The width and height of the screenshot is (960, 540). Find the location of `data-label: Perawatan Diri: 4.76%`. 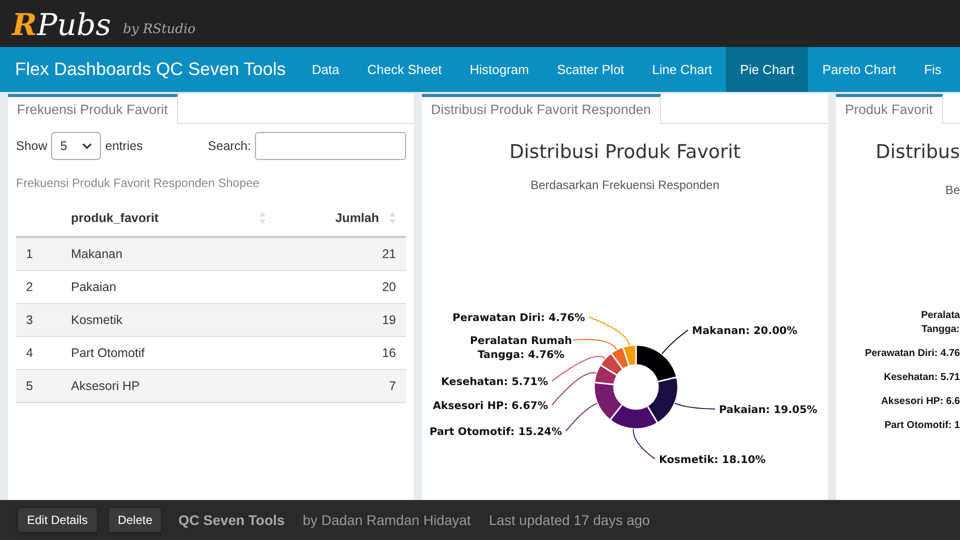

data-label: Perawatan Diri: 4.76% is located at coordinates (518, 318).